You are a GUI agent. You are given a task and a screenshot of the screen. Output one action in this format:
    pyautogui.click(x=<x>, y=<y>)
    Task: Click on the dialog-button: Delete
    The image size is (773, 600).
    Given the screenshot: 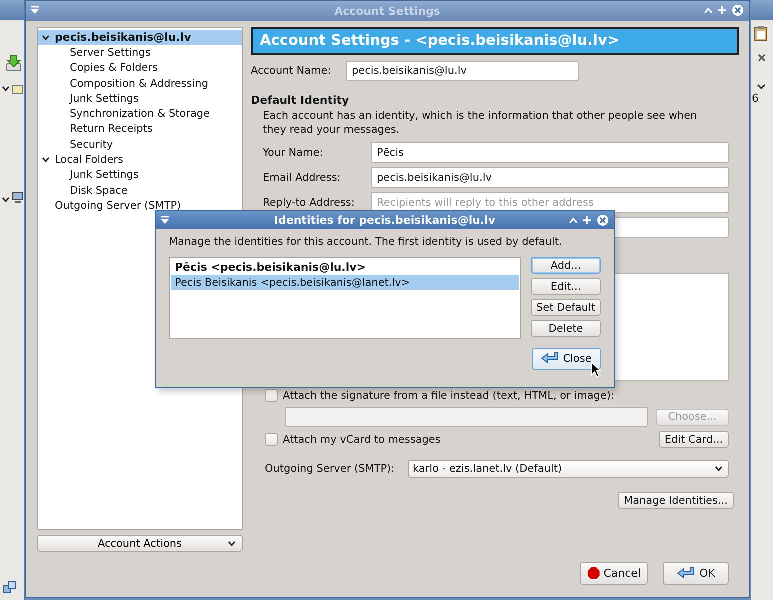 What is the action you would take?
    pyautogui.click(x=566, y=328)
    